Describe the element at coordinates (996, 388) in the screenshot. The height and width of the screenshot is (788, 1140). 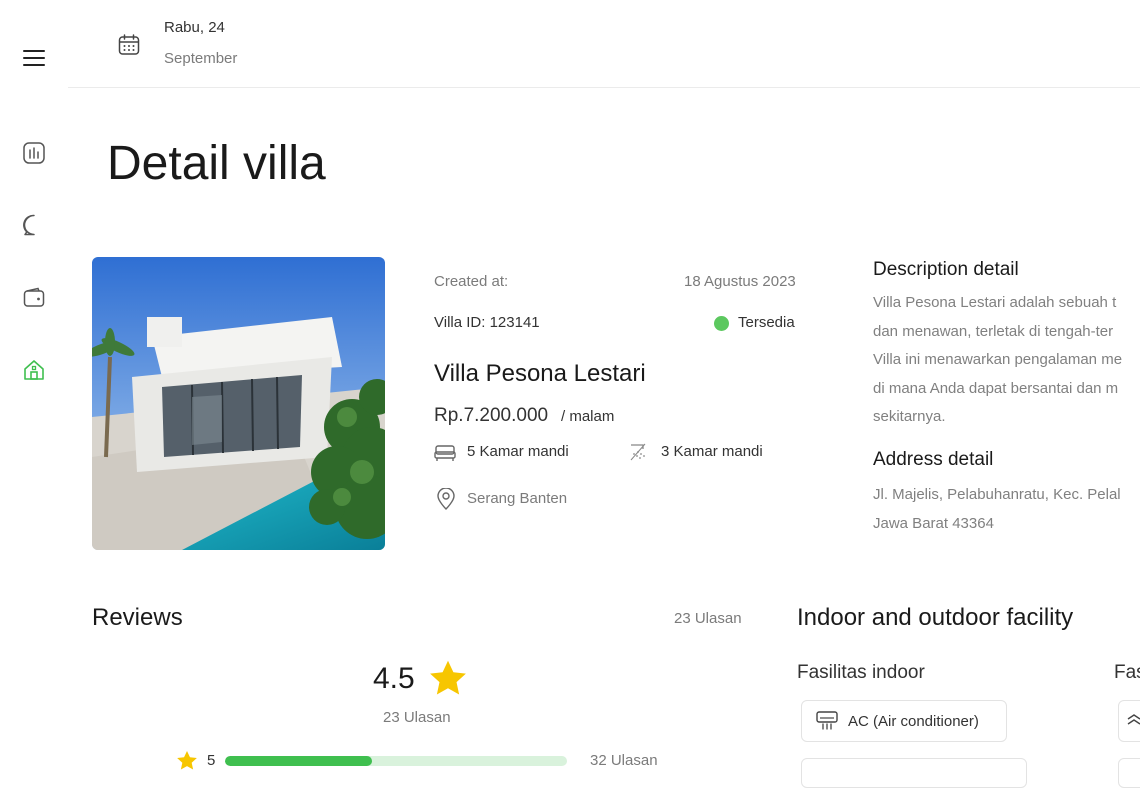
I see `description-line: di mana Anda dapat bersantai dan m` at that location.